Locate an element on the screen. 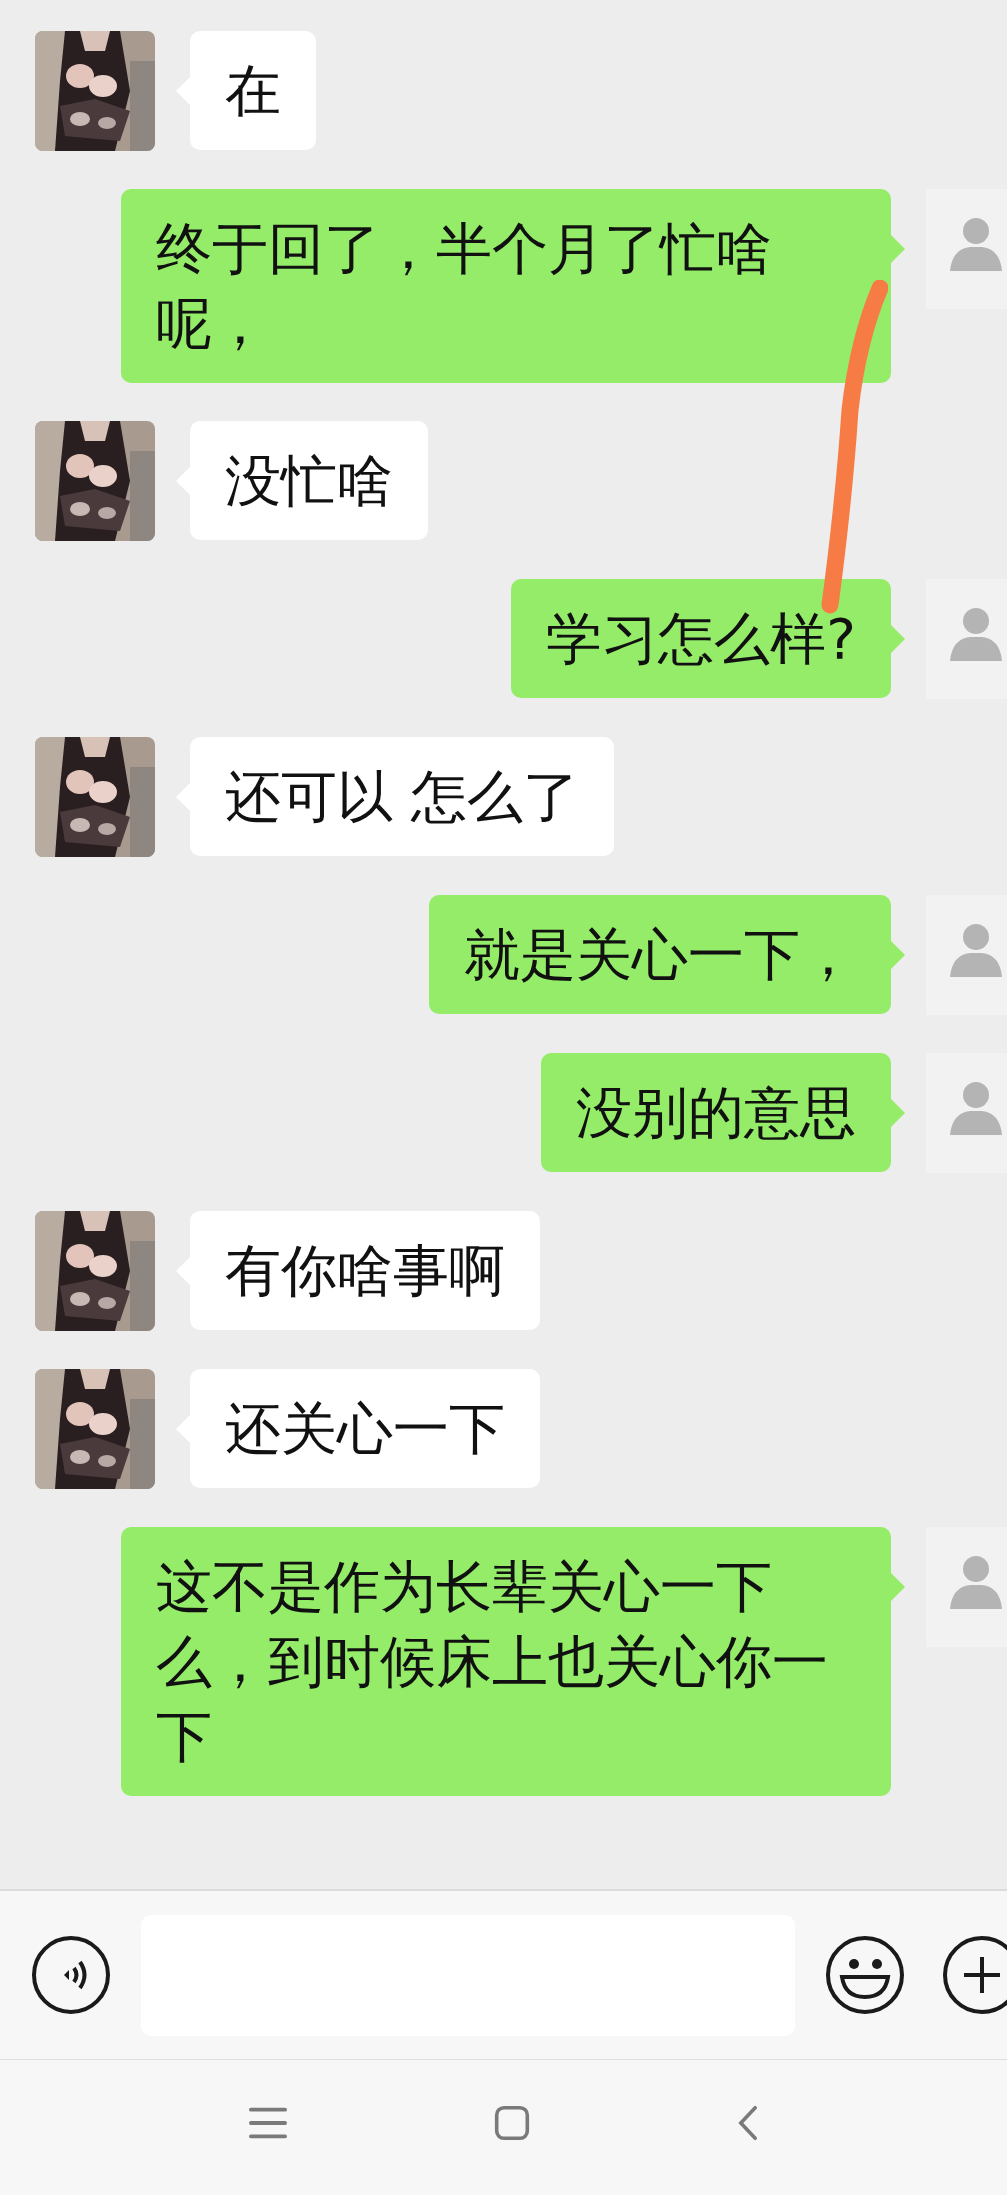 This screenshot has height=2195, width=1007. back-icon is located at coordinates (747, 2122).